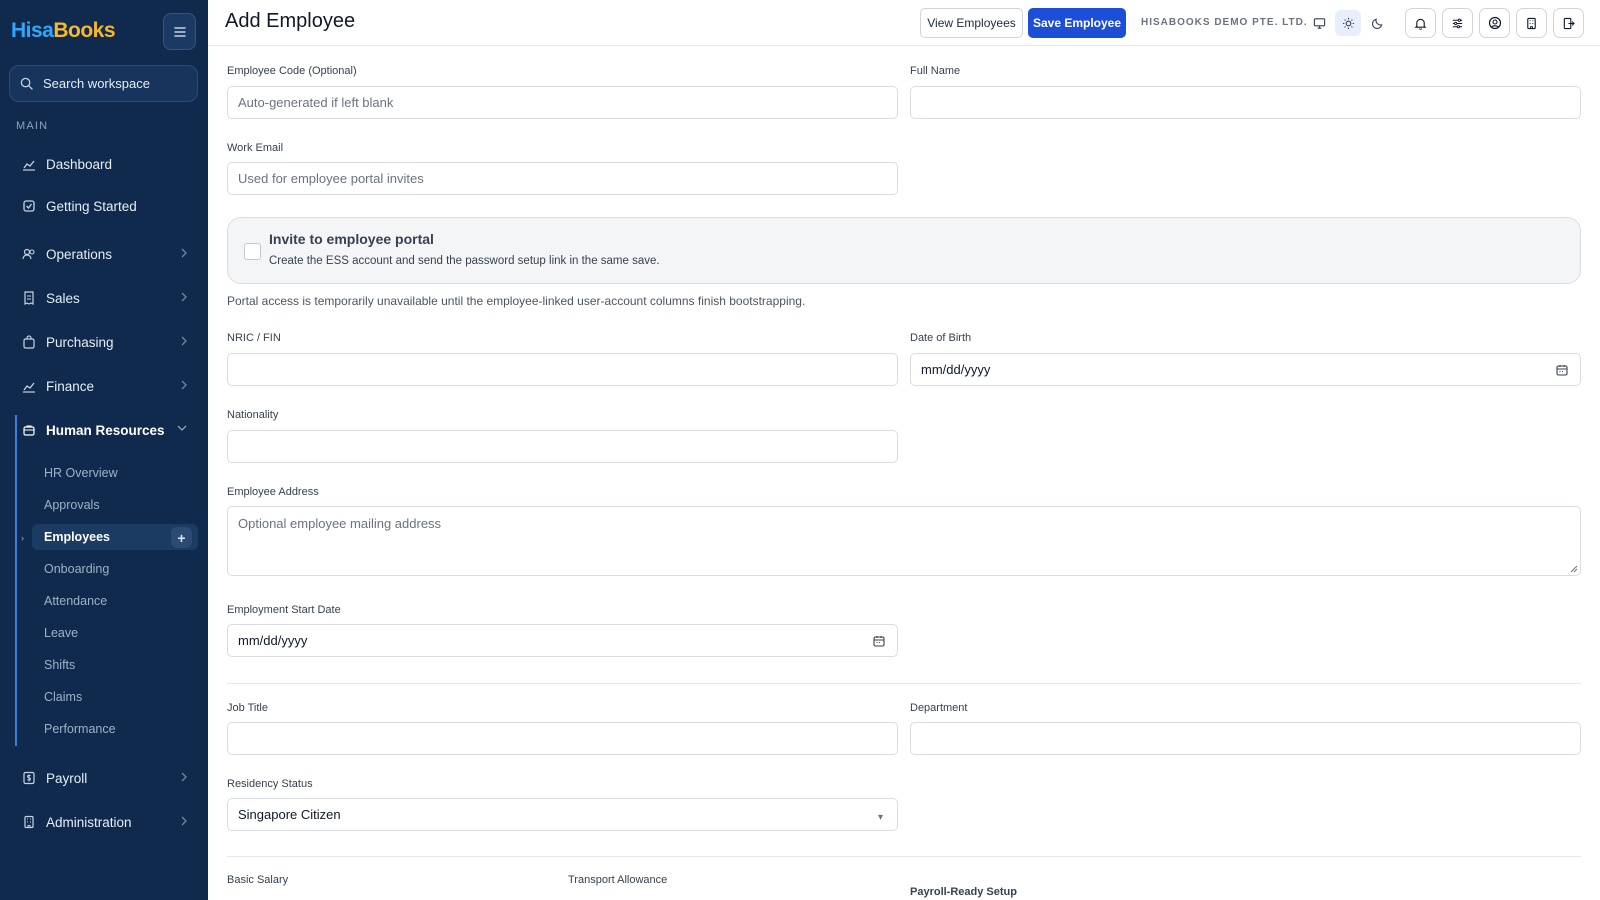 The image size is (1600, 900). I want to click on building-icon, so click(1531, 23).